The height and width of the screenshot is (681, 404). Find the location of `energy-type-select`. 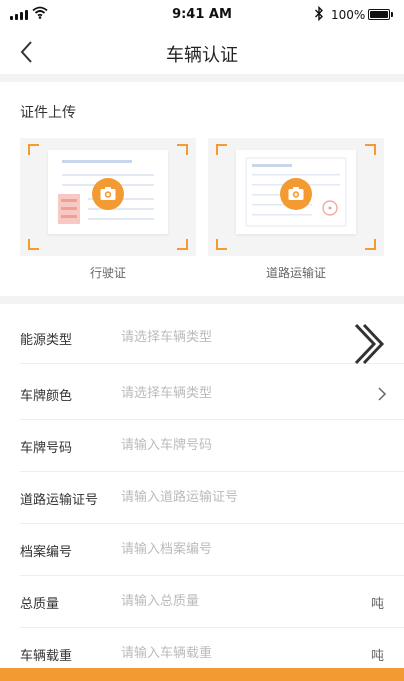

energy-type-select is located at coordinates (236, 337).